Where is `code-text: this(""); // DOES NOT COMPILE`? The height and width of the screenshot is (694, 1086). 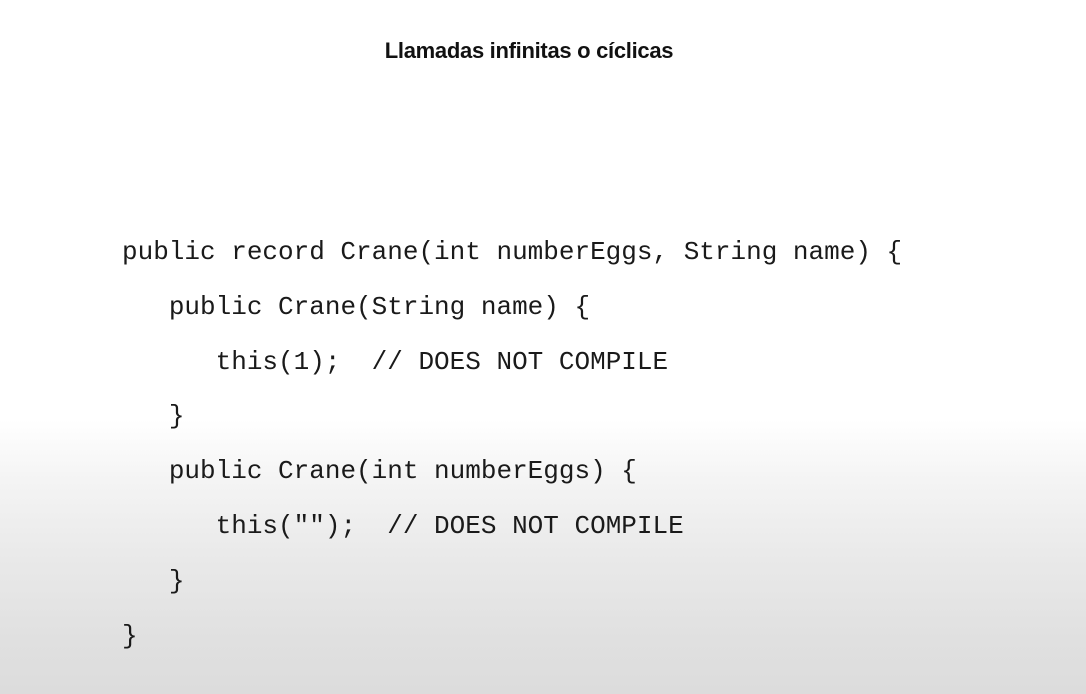
code-text: this(""); // DOES NOT COMPILE is located at coordinates (449, 525).